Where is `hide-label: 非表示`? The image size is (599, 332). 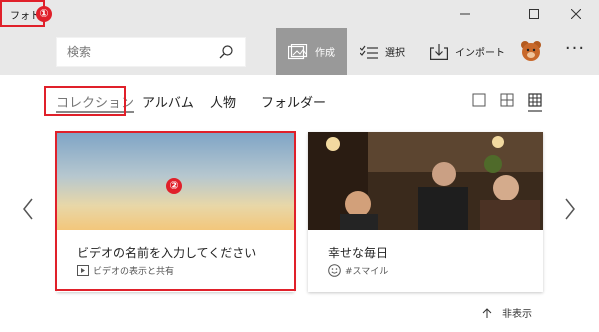 hide-label: 非表示 is located at coordinates (517, 314).